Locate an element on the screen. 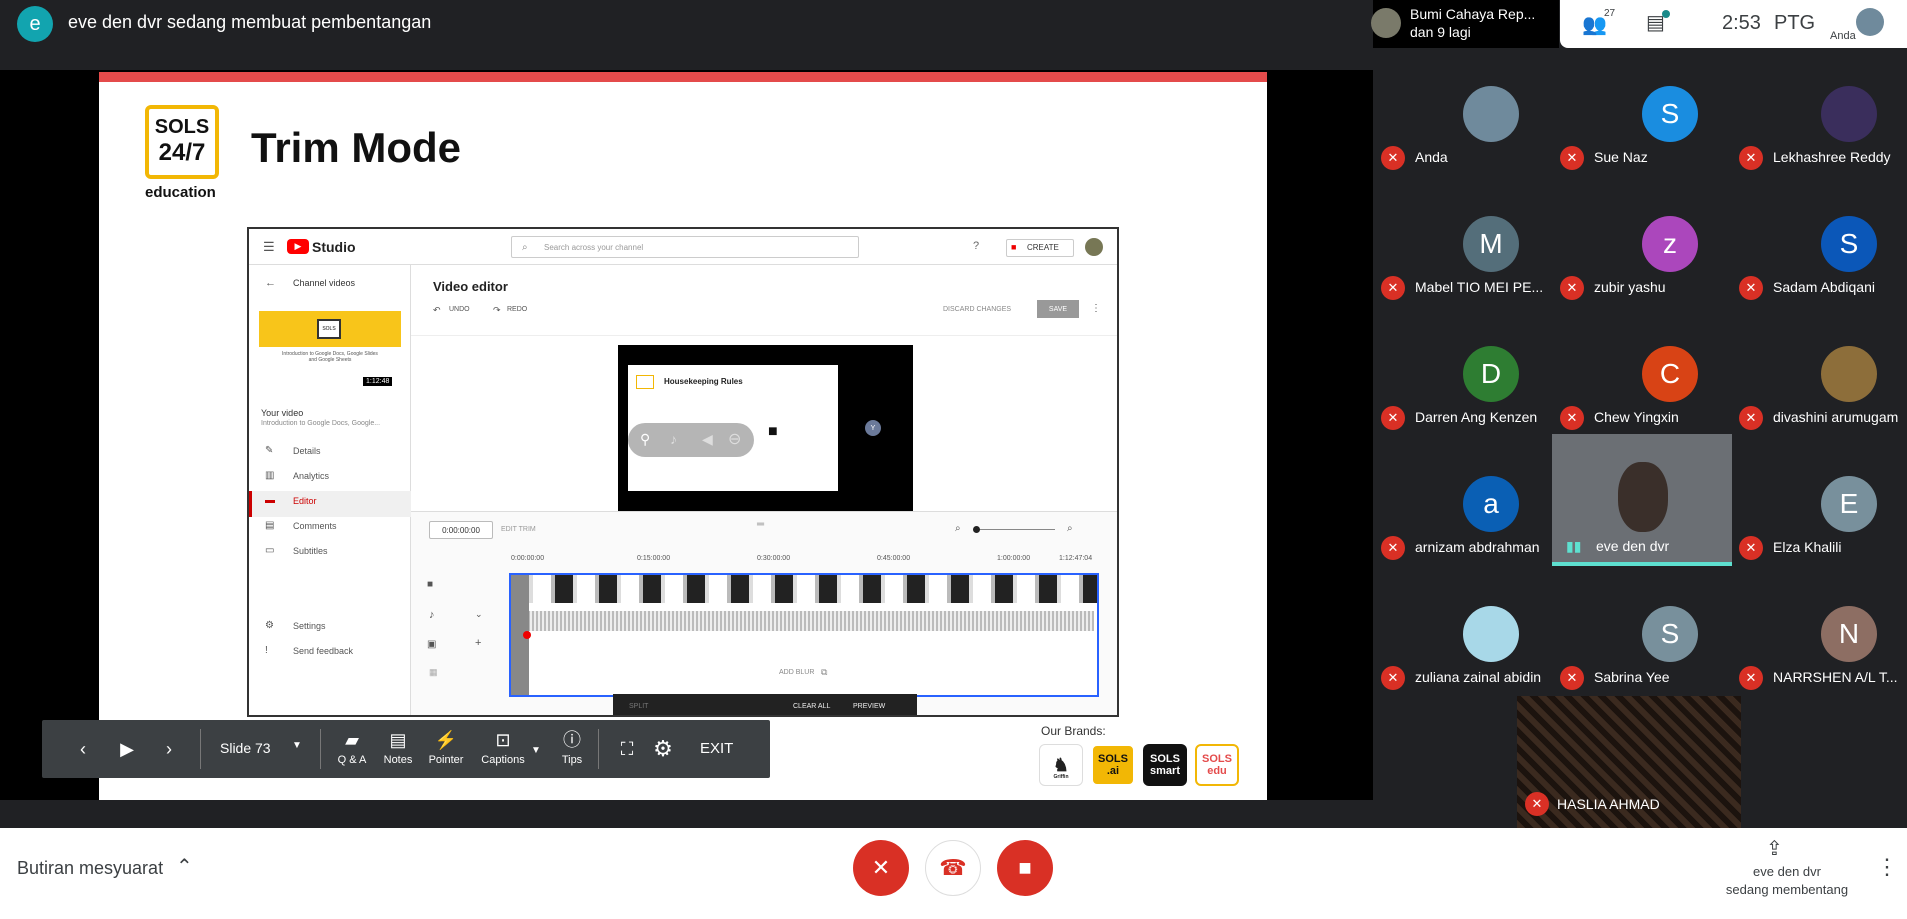 The height and width of the screenshot is (919, 1907). pointer-icon: ⚡ is located at coordinates (446, 740).